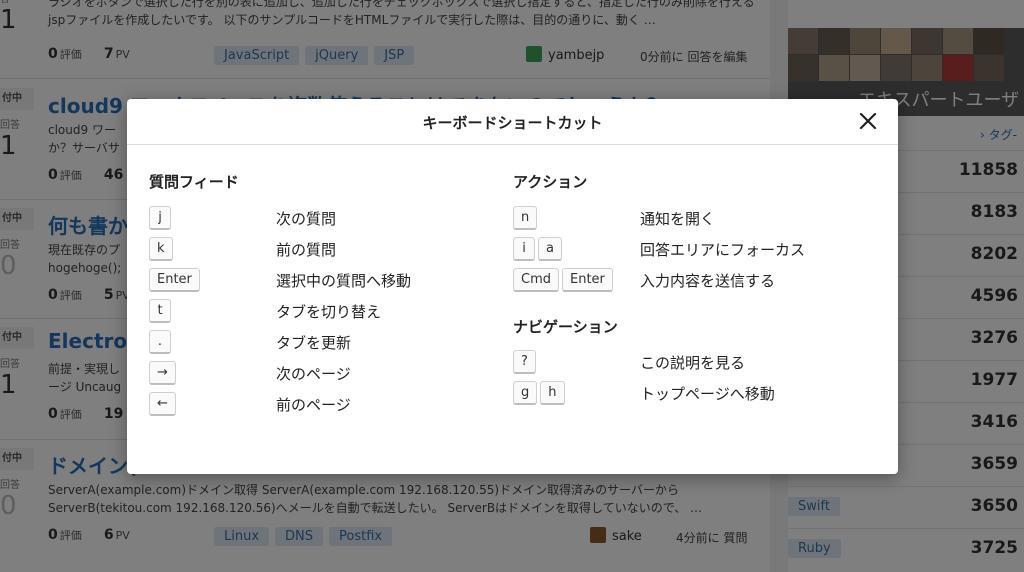 This screenshot has height=572, width=1024. I want to click on shortcut-row: t タブを切り替え, so click(314, 311).